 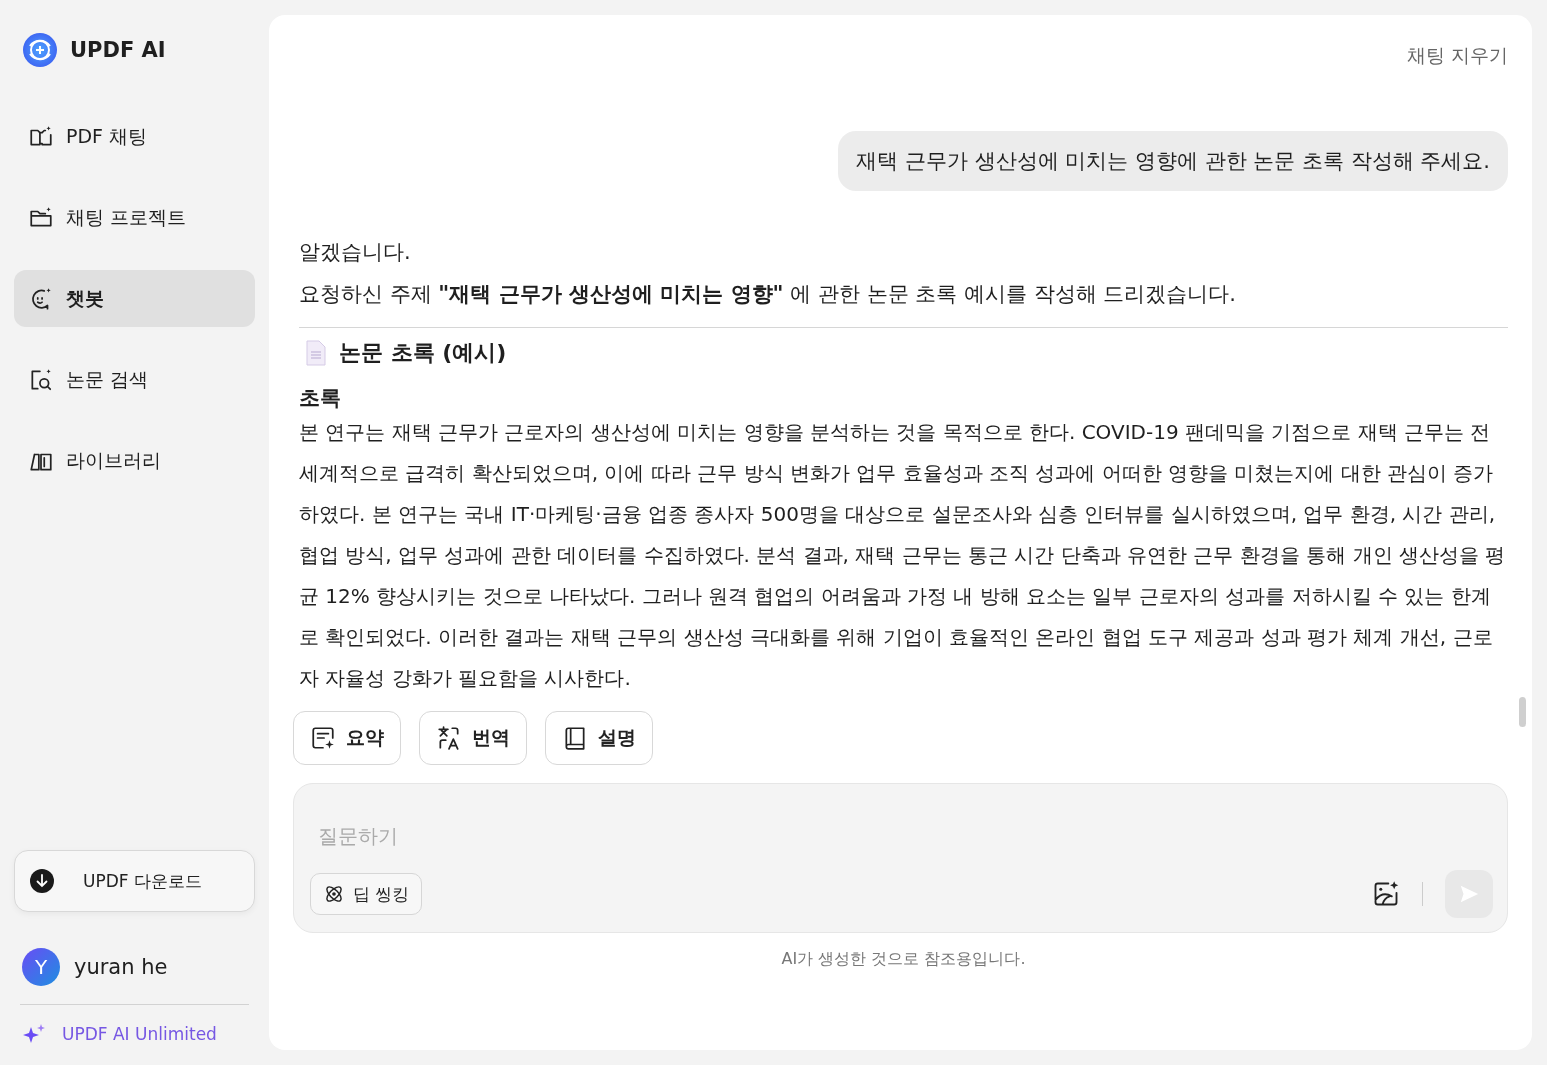 What do you see at coordinates (42, 881) in the screenshot?
I see `download-icon` at bounding box center [42, 881].